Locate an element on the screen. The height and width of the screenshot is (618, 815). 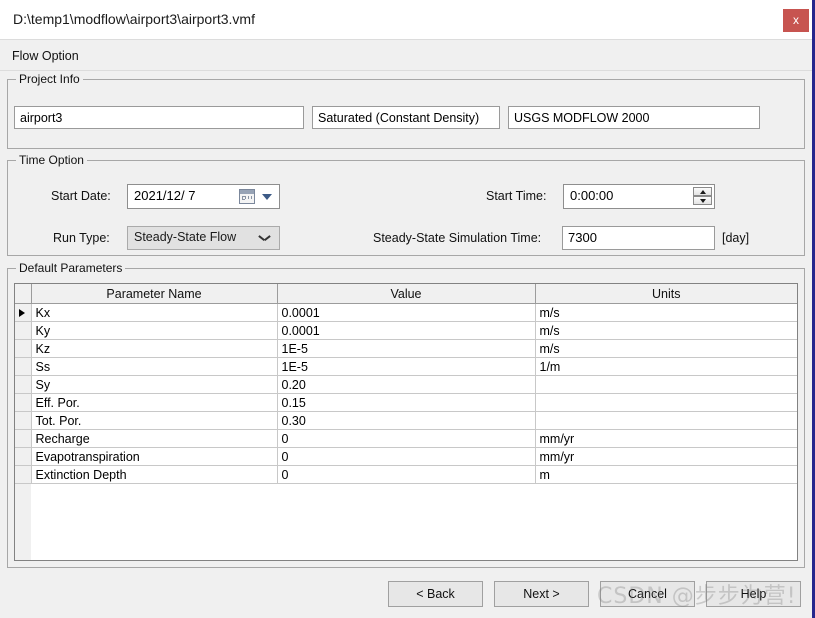
parameter-value-cell: 0.20 is located at coordinates (406, 384).